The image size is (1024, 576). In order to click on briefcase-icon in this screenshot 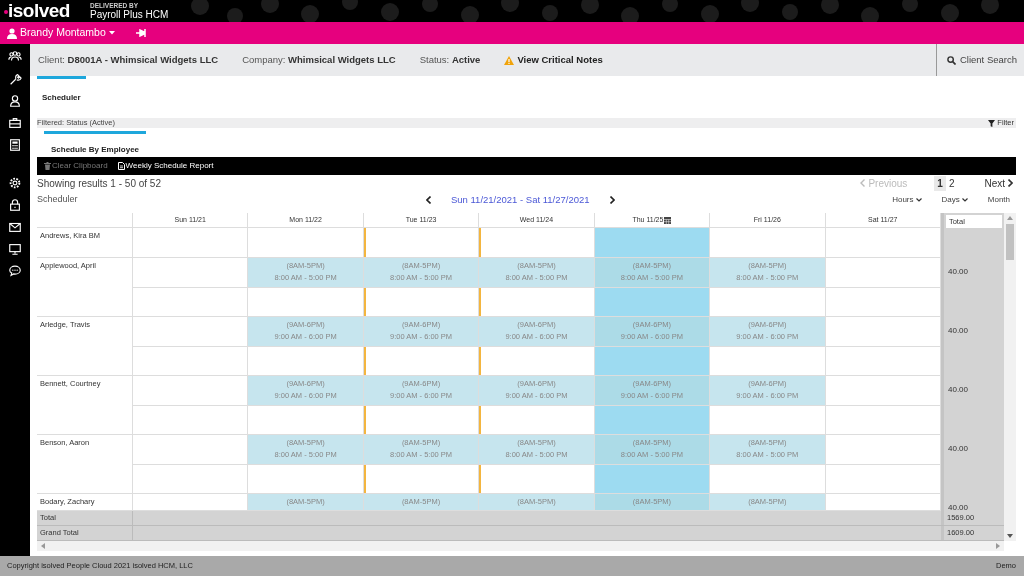, I will do `click(15, 123)`.